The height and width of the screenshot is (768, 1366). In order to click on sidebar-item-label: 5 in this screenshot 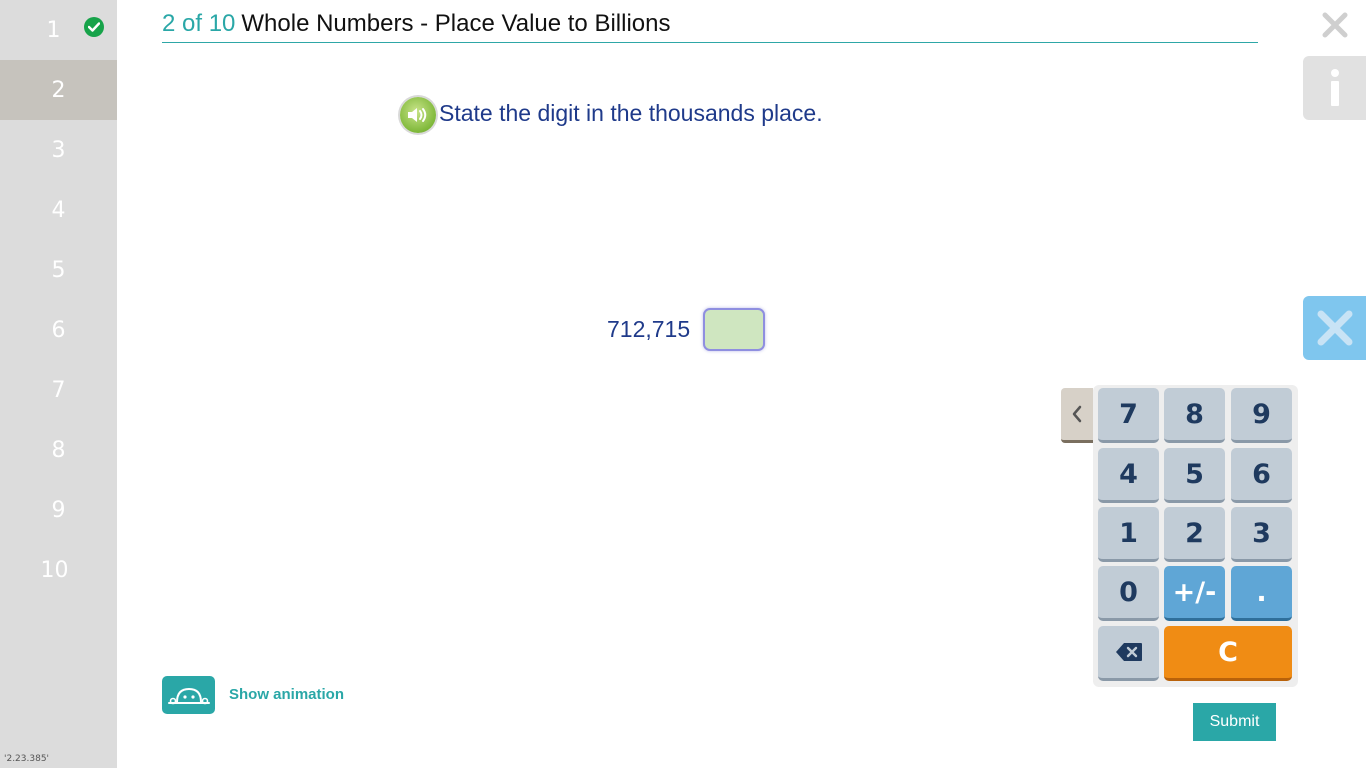, I will do `click(58, 270)`.